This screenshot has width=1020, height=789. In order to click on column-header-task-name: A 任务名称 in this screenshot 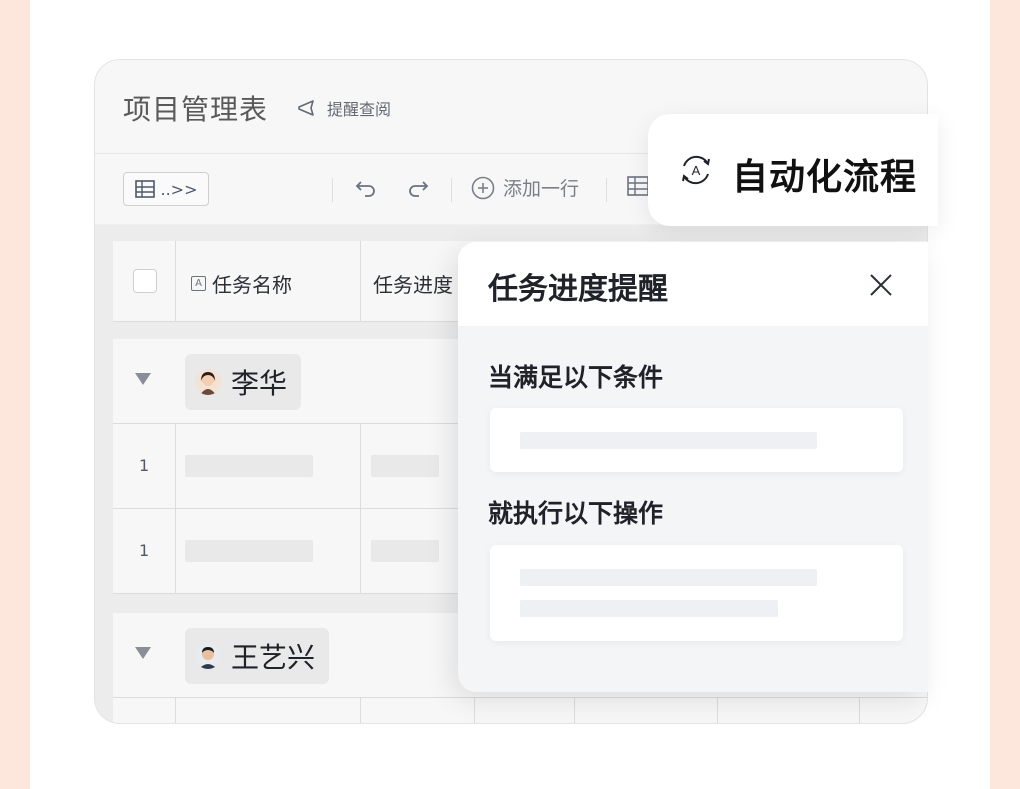, I will do `click(241, 283)`.